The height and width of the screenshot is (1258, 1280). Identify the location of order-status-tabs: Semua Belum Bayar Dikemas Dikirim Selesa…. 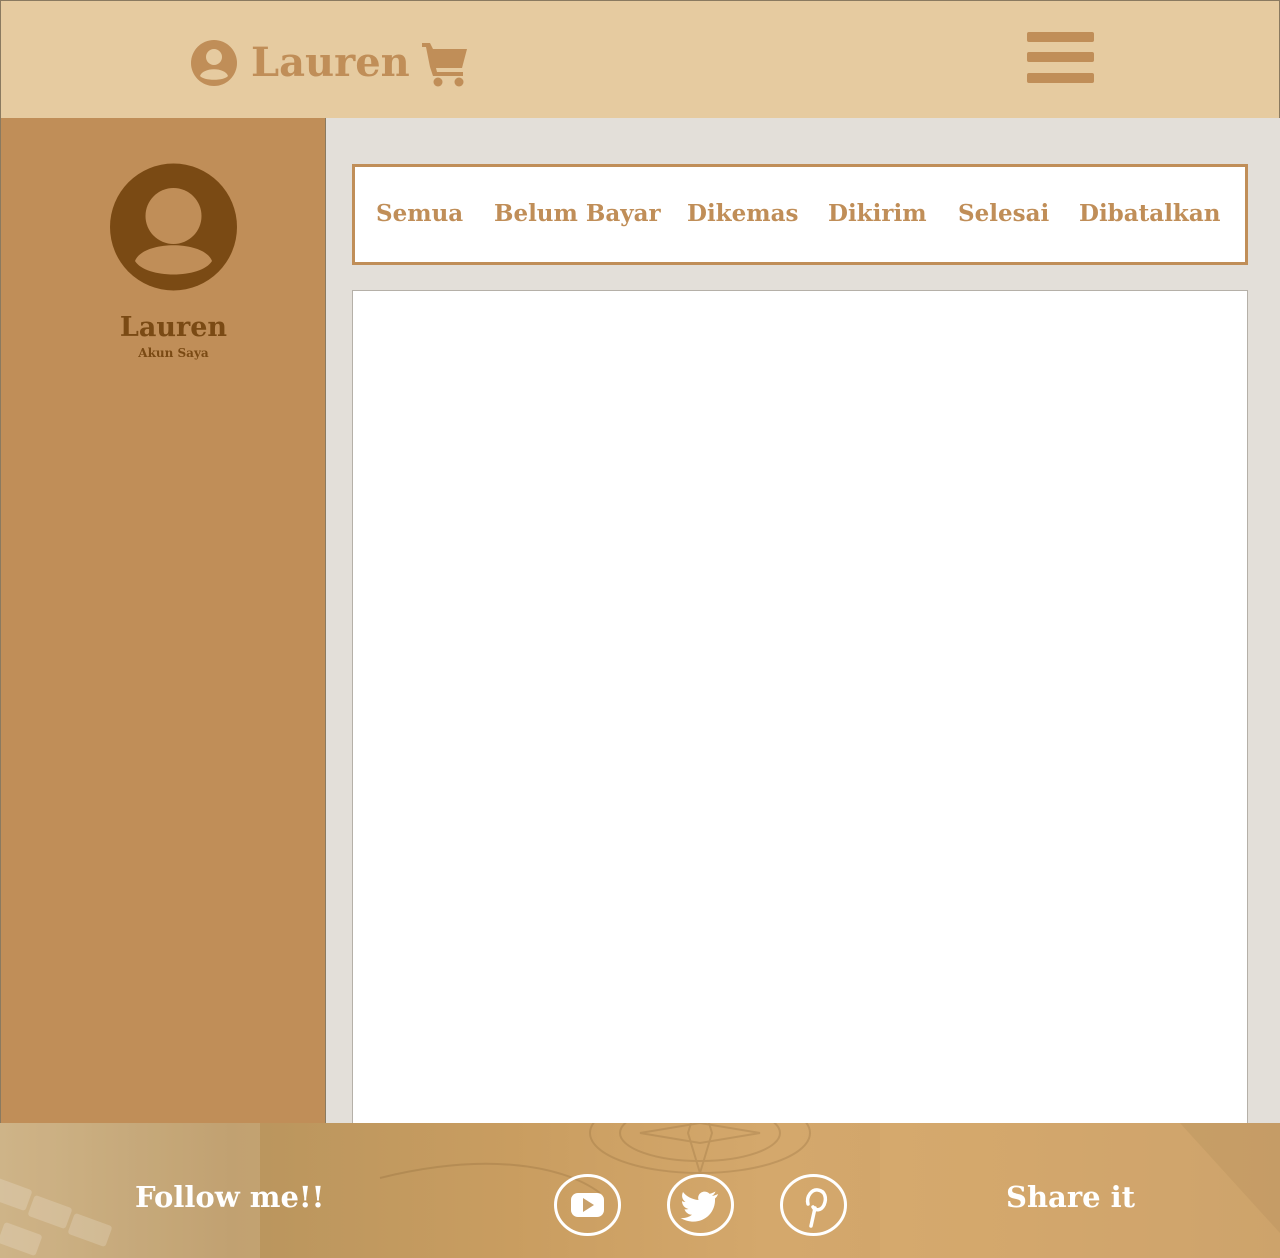
(800, 214).